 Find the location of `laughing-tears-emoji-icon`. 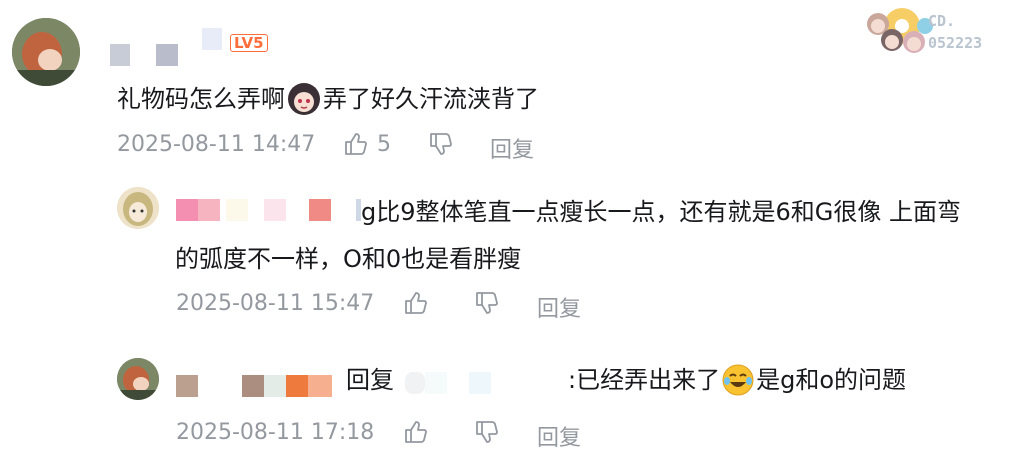

laughing-tears-emoji-icon is located at coordinates (738, 380).